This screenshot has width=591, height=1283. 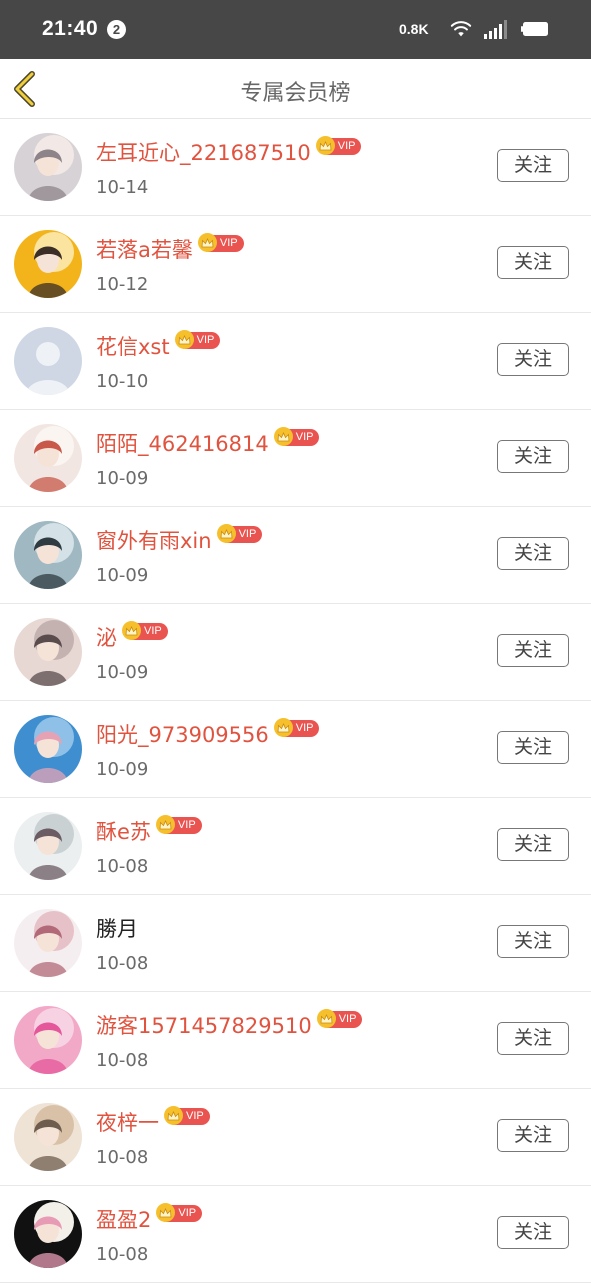 I want to click on member-name: 窗外有雨xin, so click(x=154, y=540).